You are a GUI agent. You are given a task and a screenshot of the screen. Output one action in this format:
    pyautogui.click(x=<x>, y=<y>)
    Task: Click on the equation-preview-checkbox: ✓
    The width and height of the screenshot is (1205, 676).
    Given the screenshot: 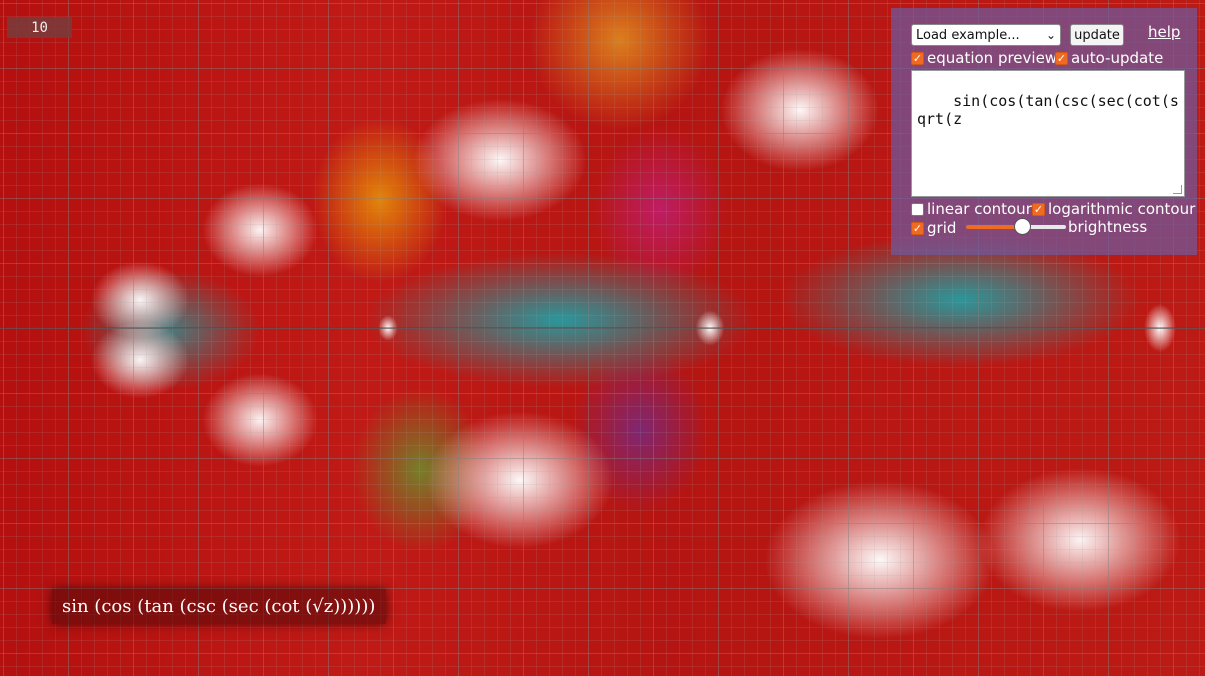 What is the action you would take?
    pyautogui.click(x=917, y=58)
    